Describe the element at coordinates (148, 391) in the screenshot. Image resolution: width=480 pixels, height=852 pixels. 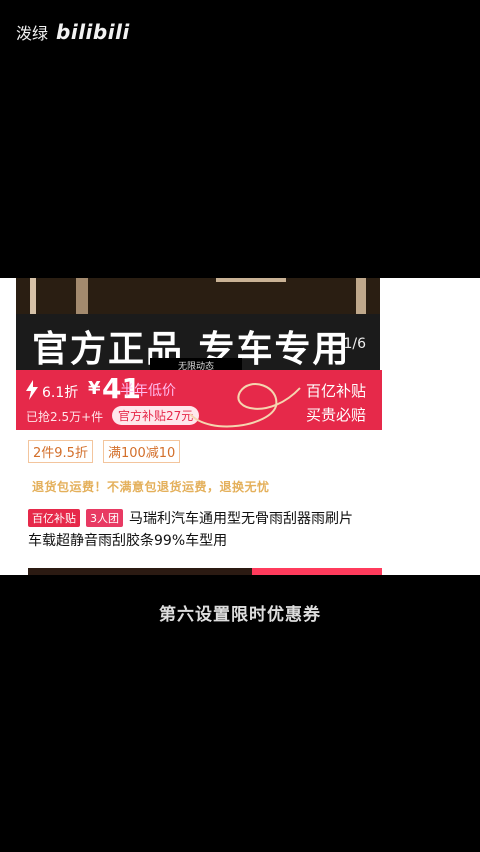
I see `price-note: 半年低价` at that location.